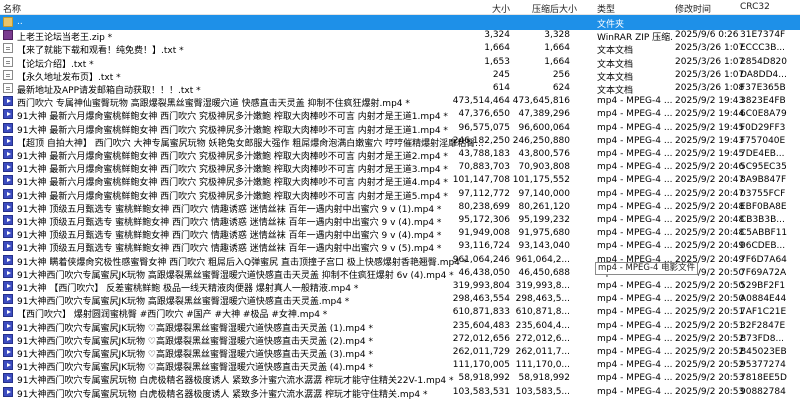 The image size is (800, 408). Describe the element at coordinates (763, 167) in the screenshot. I see `file-crc: 5C95EC35` at that location.